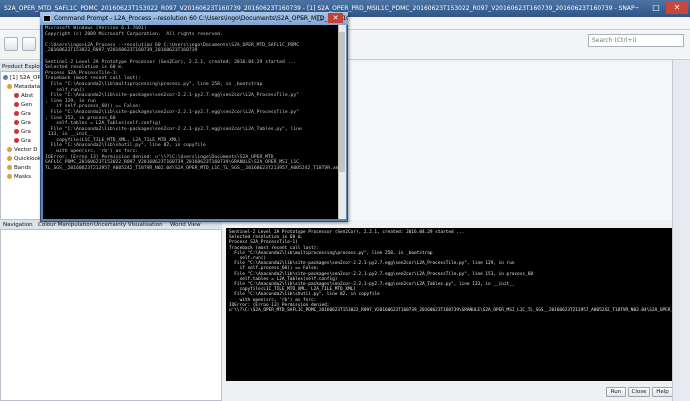  Describe the element at coordinates (22, 141) in the screenshot. I see `tree-item-gra-4: Gra` at that location.